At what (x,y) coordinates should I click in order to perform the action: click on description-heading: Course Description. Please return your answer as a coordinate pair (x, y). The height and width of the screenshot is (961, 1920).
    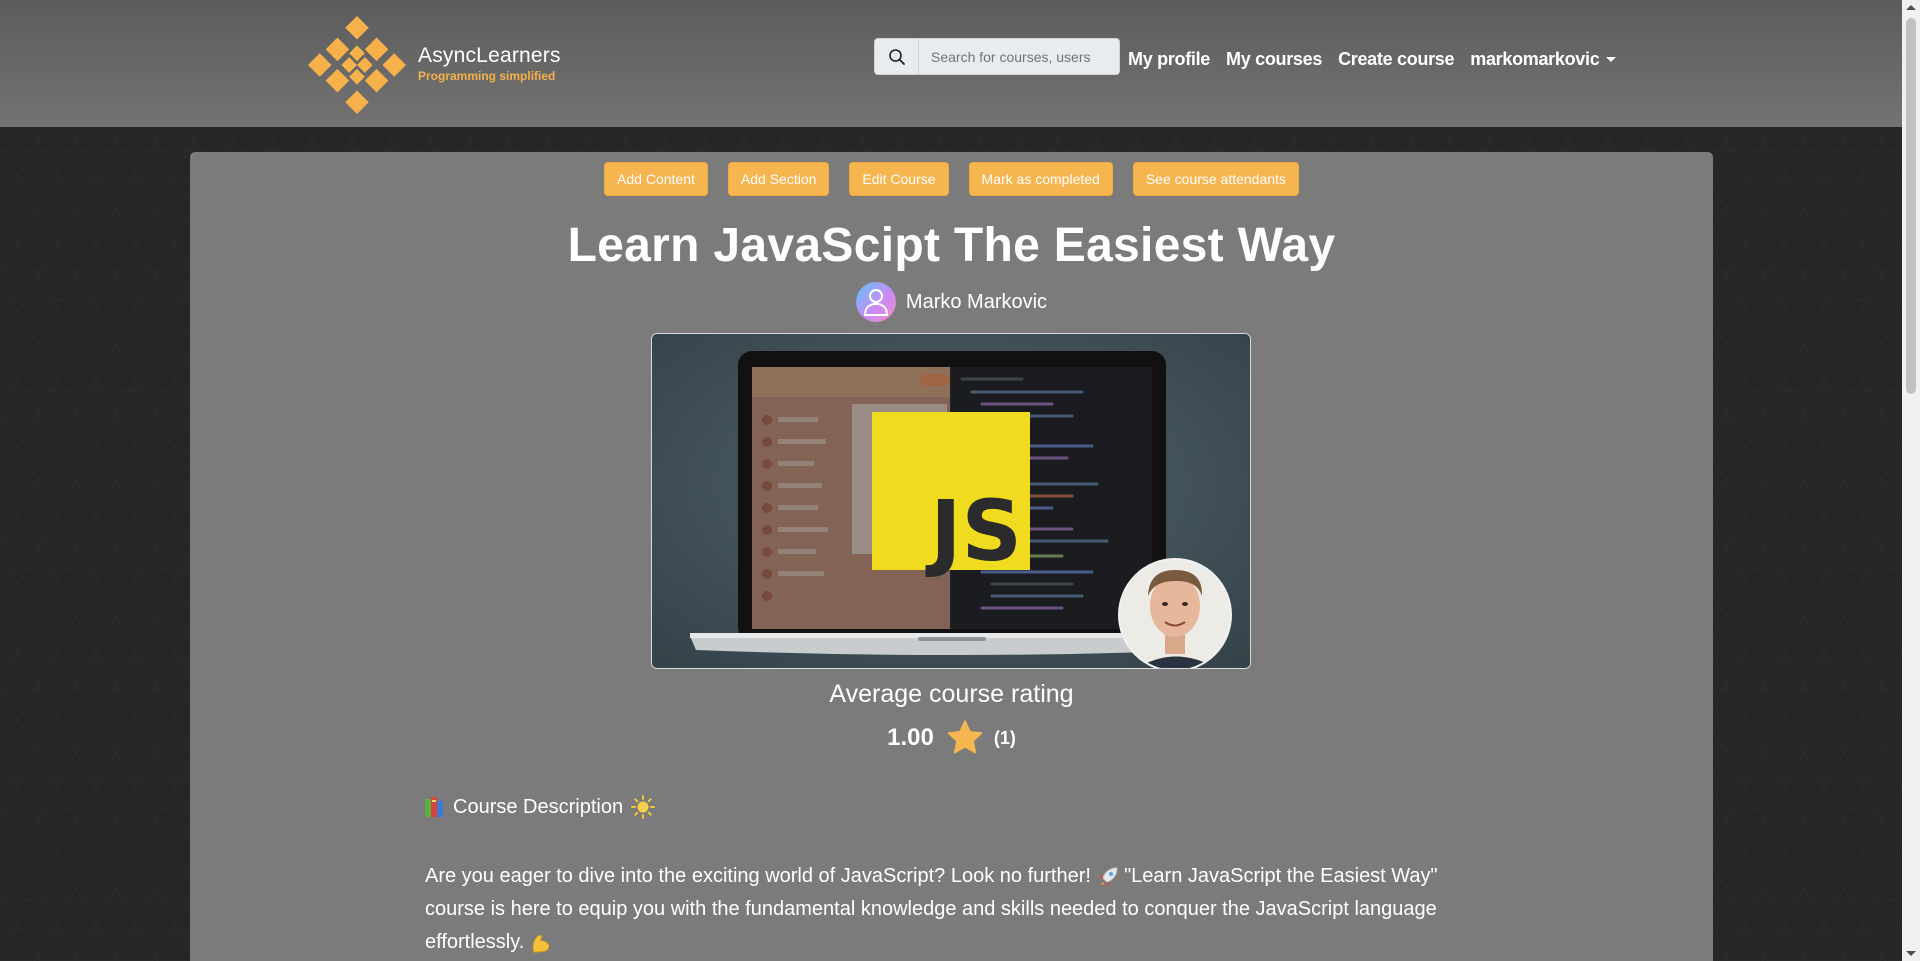
    Looking at the image, I should click on (540, 807).